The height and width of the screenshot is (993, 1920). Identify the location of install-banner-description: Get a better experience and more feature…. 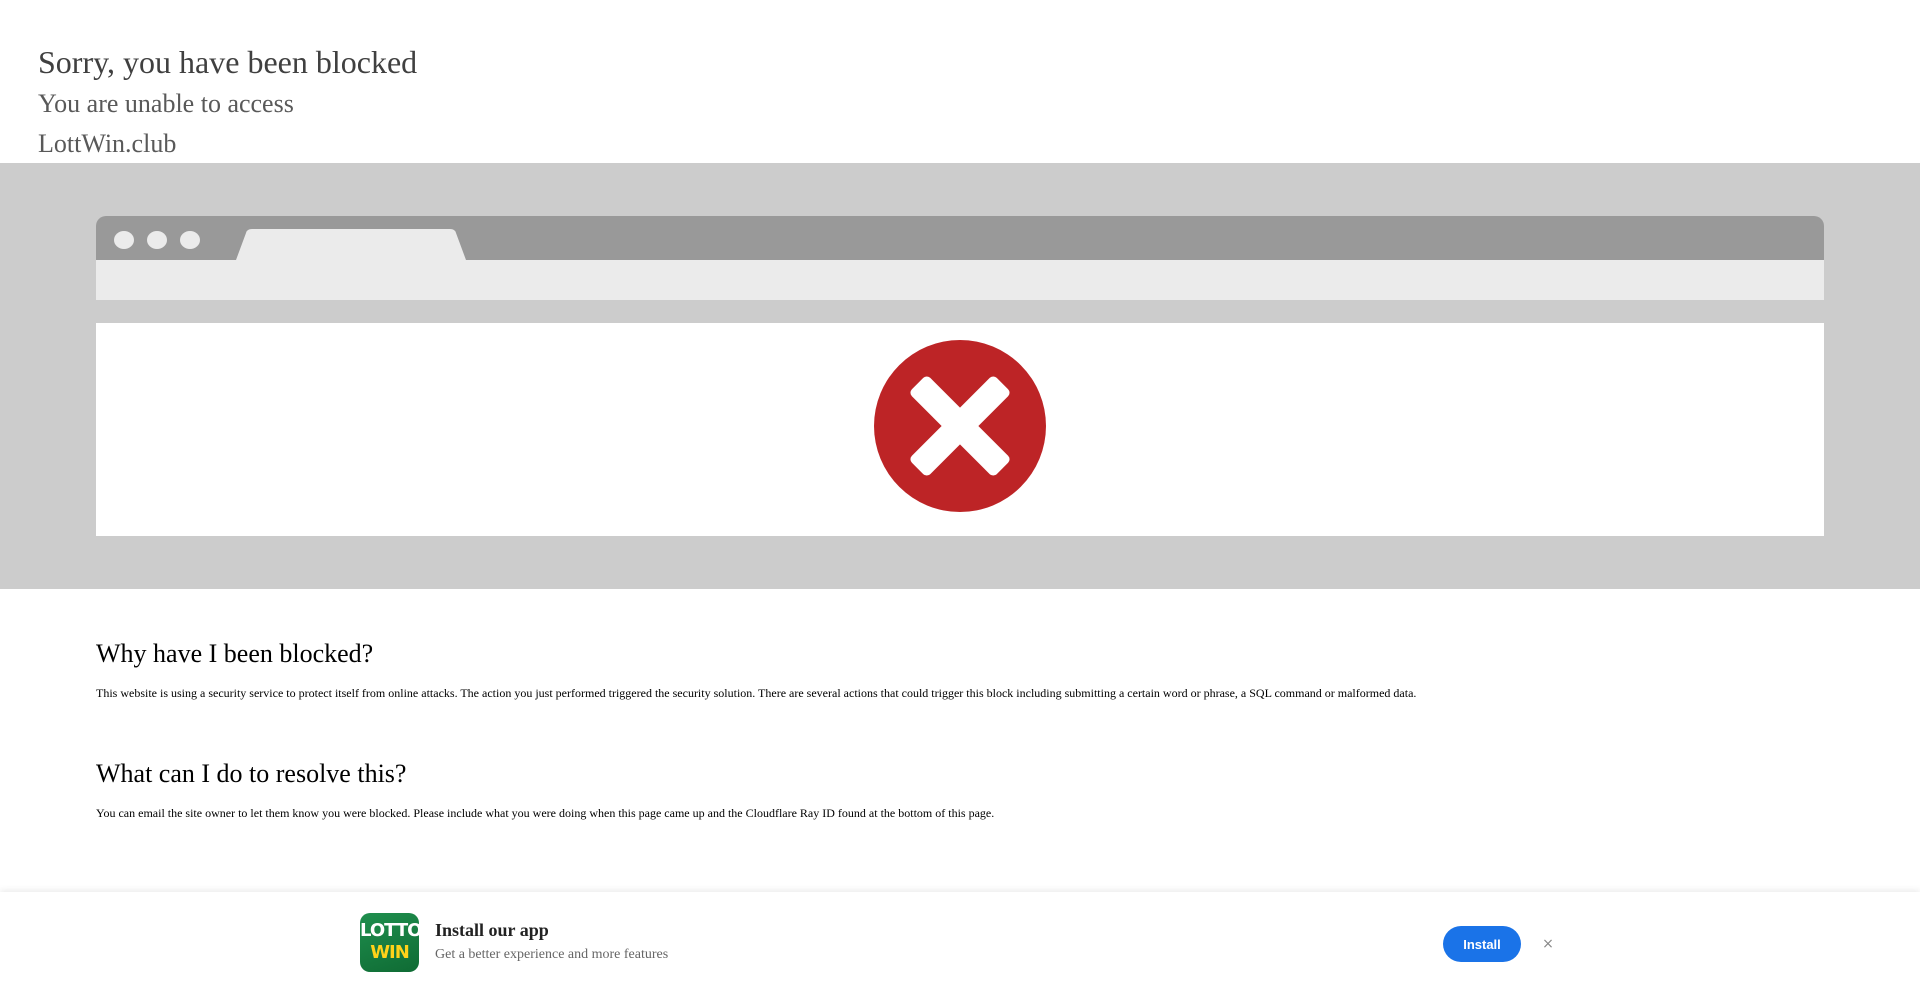
(552, 954).